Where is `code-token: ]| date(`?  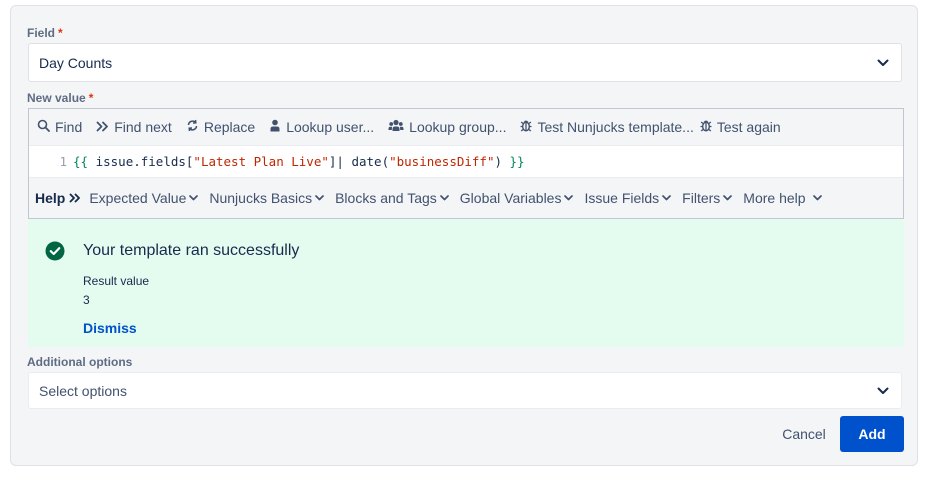 code-token: ]| date( is located at coordinates (359, 161).